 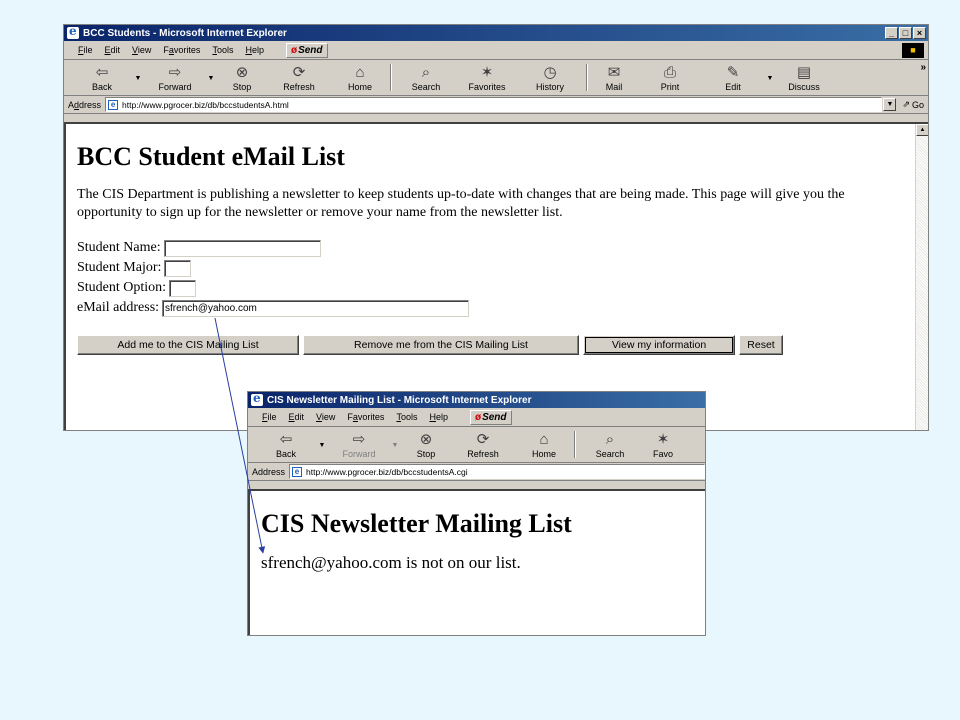 I want to click on scroll-up-button: ▲, so click(x=922, y=130).